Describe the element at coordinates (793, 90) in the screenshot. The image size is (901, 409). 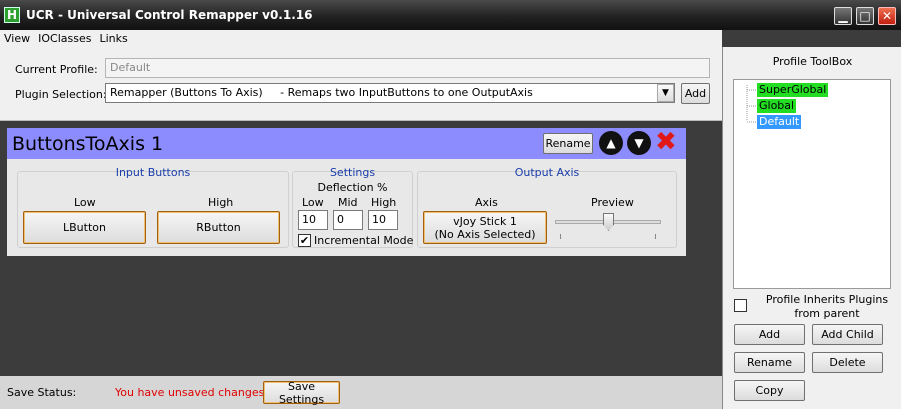
I see `tree-node-superglobal: SuperGlobal` at that location.